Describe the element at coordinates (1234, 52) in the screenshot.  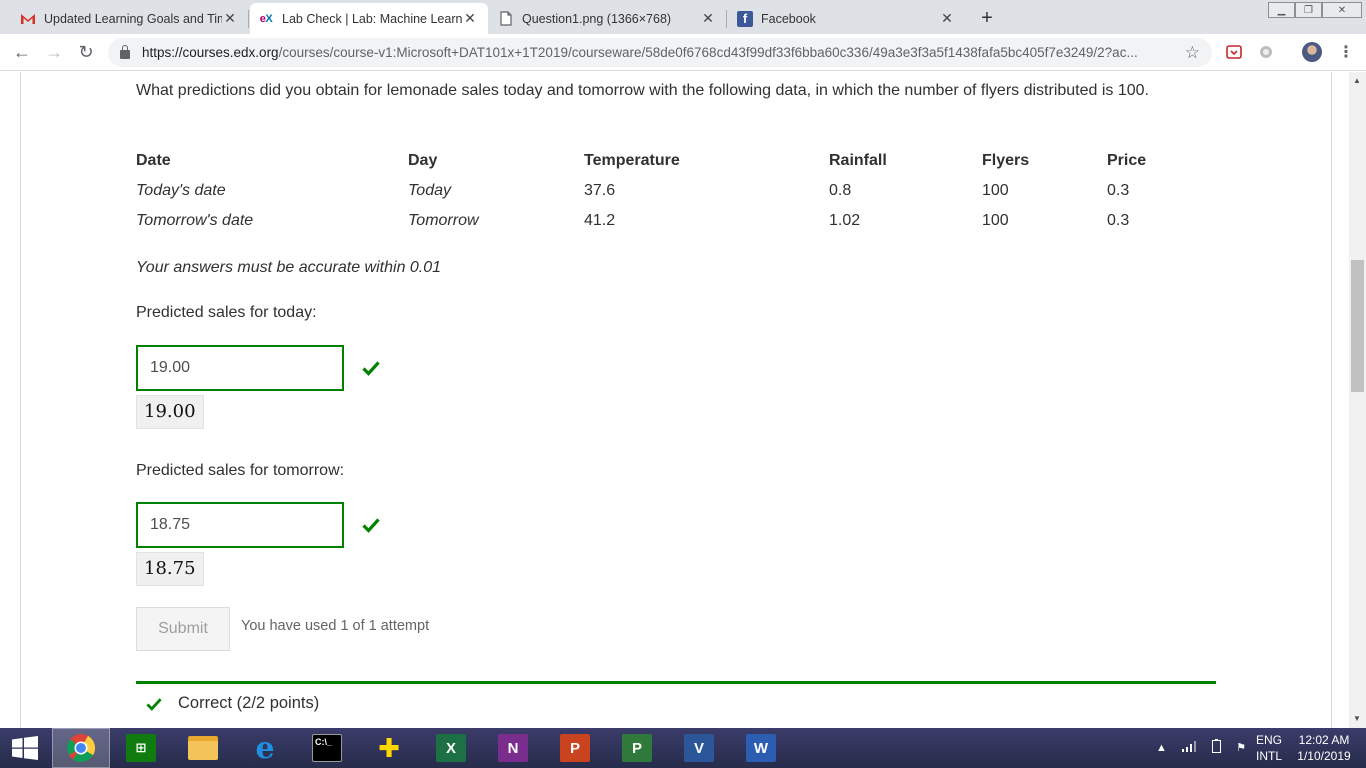
I see `pocket-extension-icon` at that location.